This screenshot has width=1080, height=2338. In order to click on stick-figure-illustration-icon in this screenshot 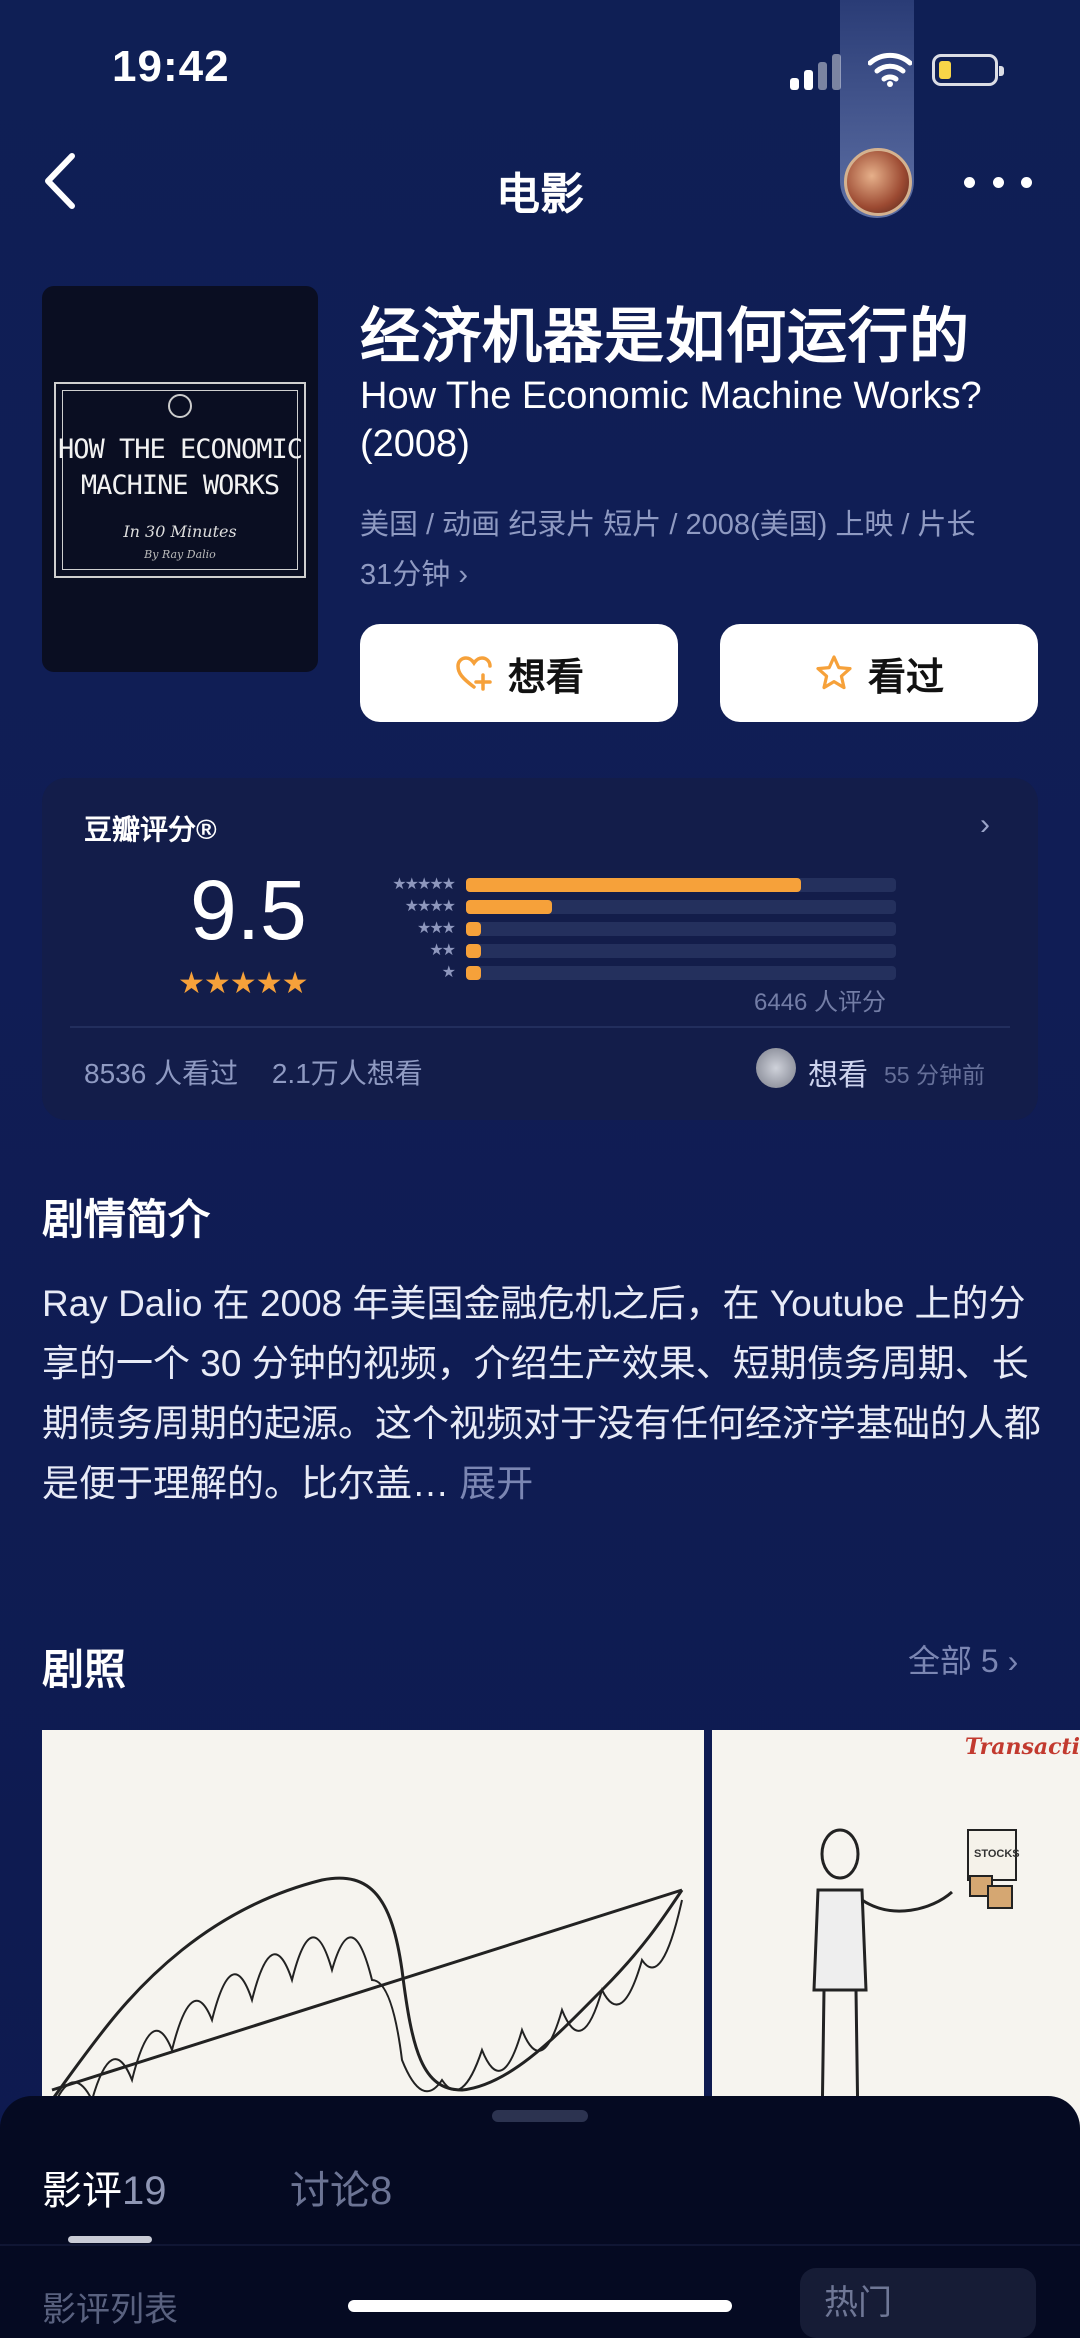, I will do `click(914, 1979)`.